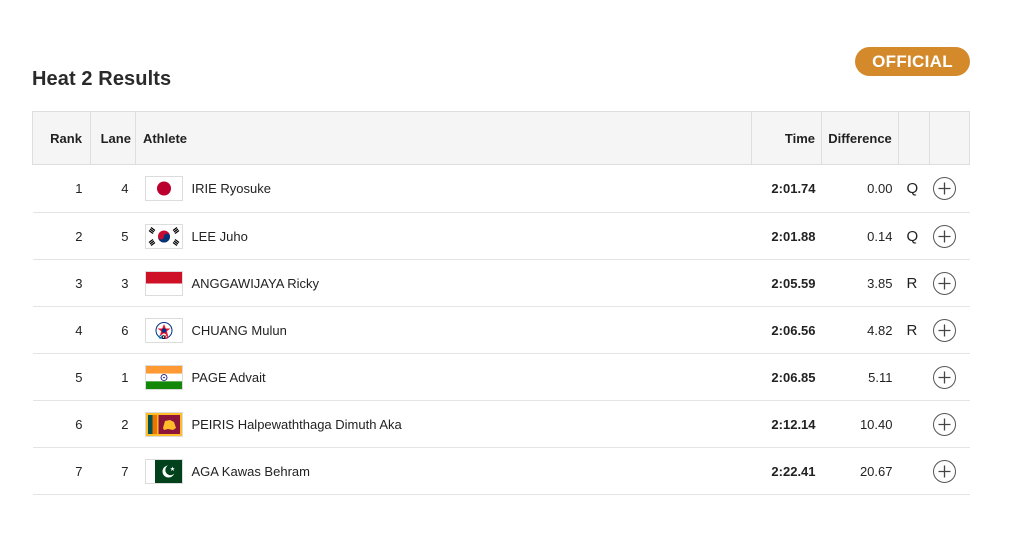 The image size is (1024, 541). I want to click on athlete-cell: PEIRIS Halpewaththaga Dimuth Aka, so click(443, 424).